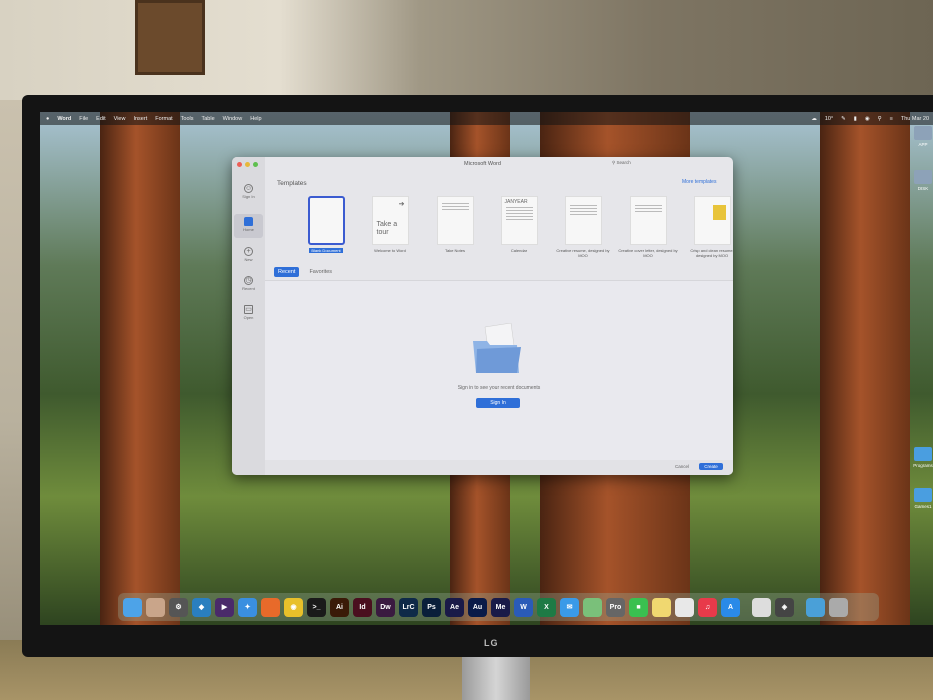 Image resolution: width=933 pixels, height=700 pixels. What do you see at coordinates (155, 607) in the screenshot?
I see `dock-launchpad-icon` at bounding box center [155, 607].